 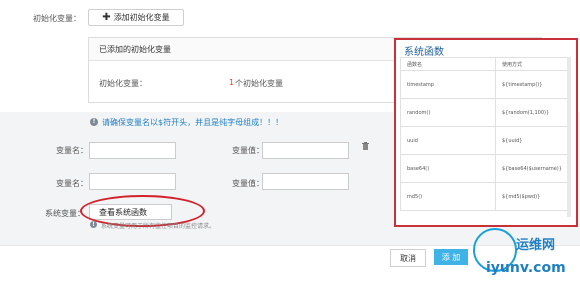 What do you see at coordinates (408, 258) in the screenshot?
I see `cancel-button: 取消` at bounding box center [408, 258].